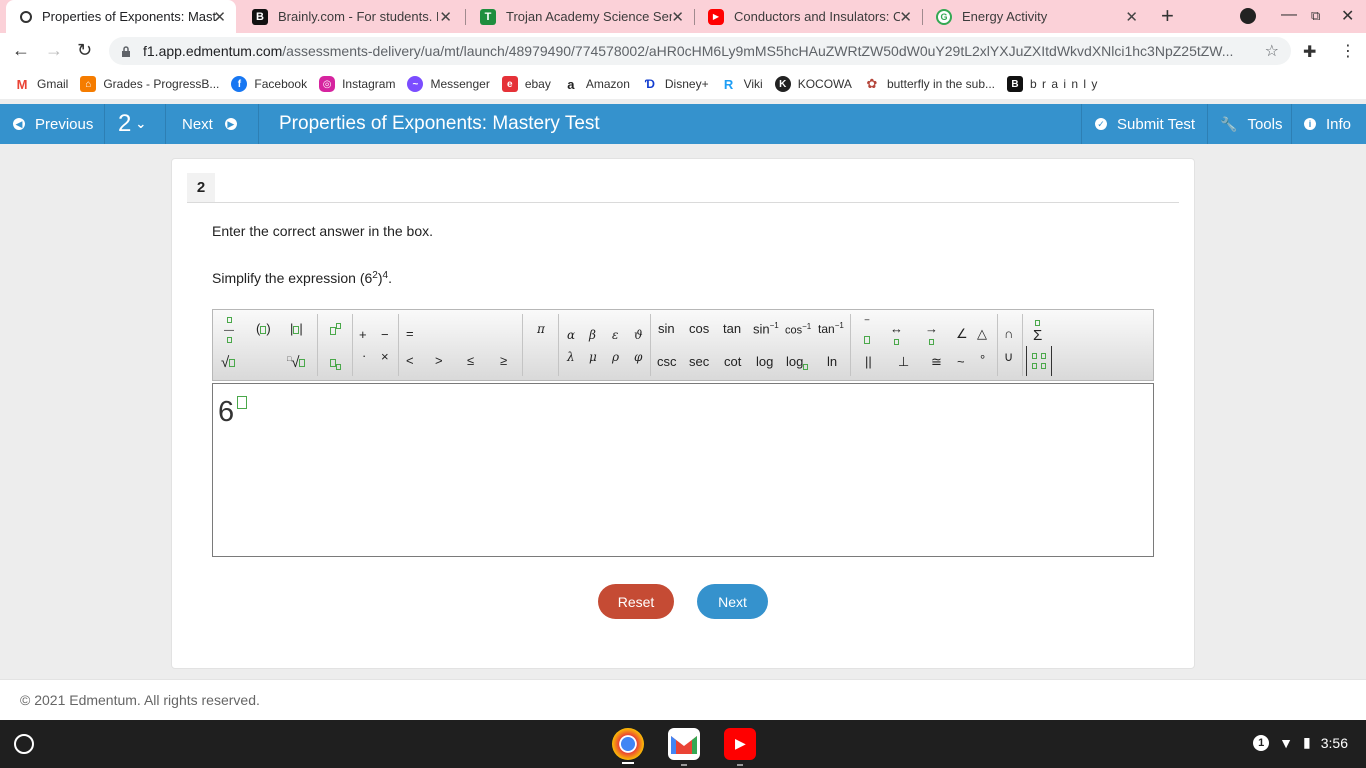 The width and height of the screenshot is (1366, 768). What do you see at coordinates (593, 357) in the screenshot?
I see `mu-button: μ` at bounding box center [593, 357].